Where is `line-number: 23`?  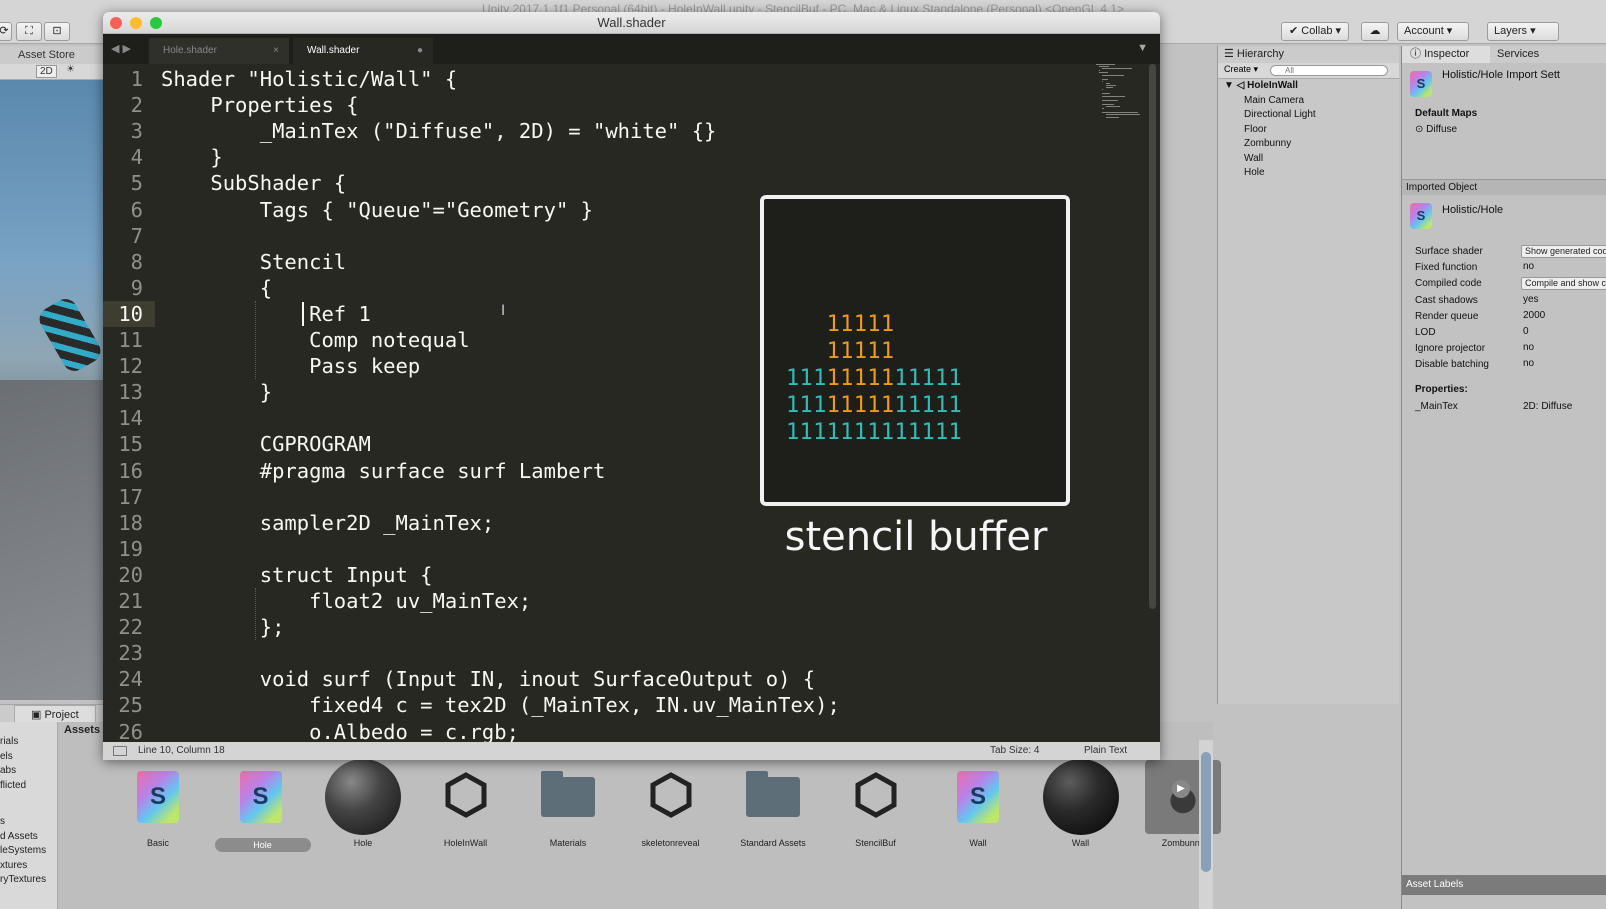 line-number: 23 is located at coordinates (130, 653).